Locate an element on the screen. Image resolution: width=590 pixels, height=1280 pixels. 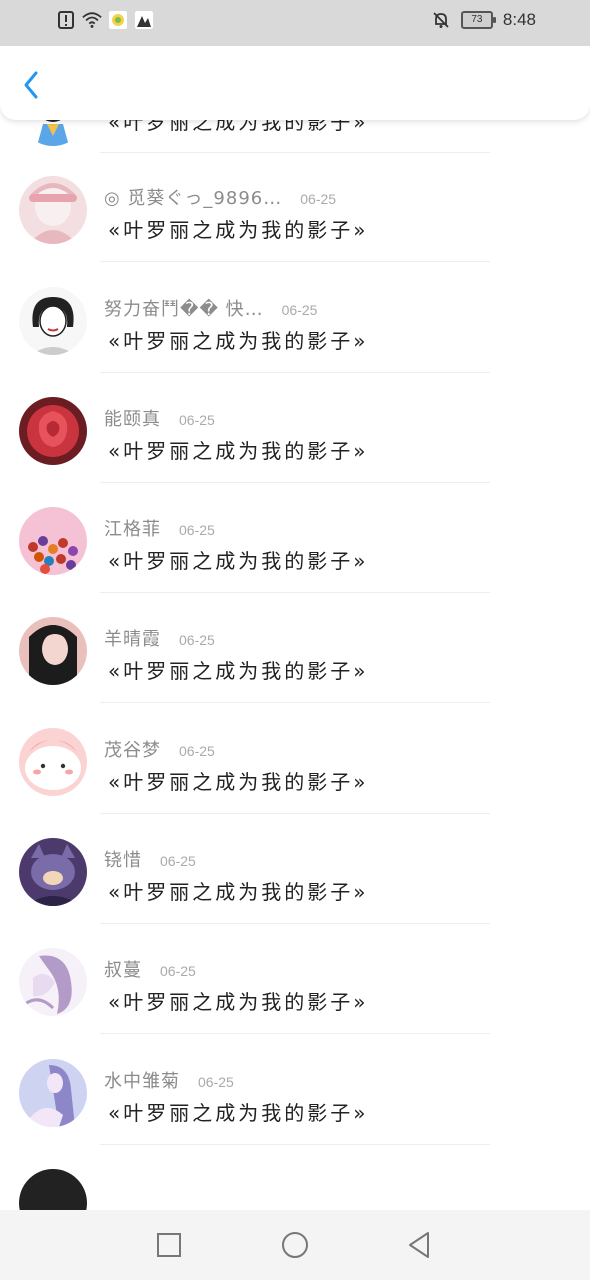
list-item: 茂谷梦 06-25 «叶罗丽之成为我的影子» is located at coordinates (295, 759).